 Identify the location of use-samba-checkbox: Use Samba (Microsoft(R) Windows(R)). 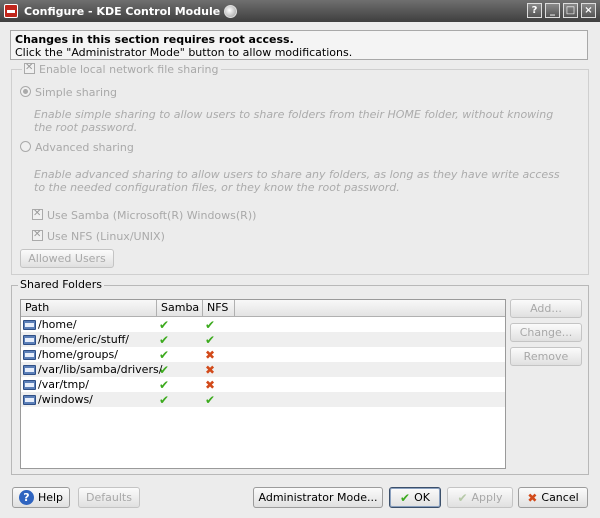
(144, 215).